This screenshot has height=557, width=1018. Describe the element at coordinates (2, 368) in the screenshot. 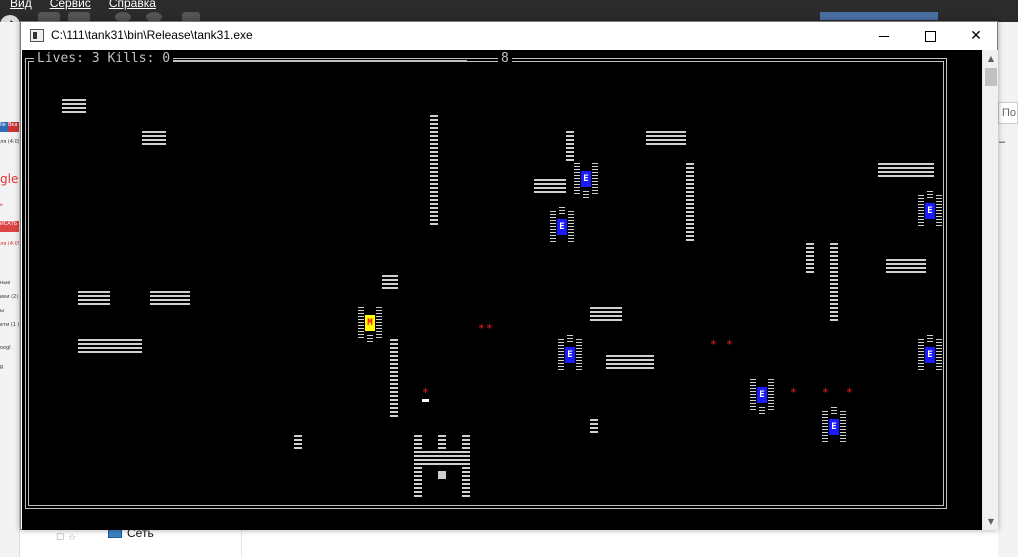

I see `strip-text: R` at that location.